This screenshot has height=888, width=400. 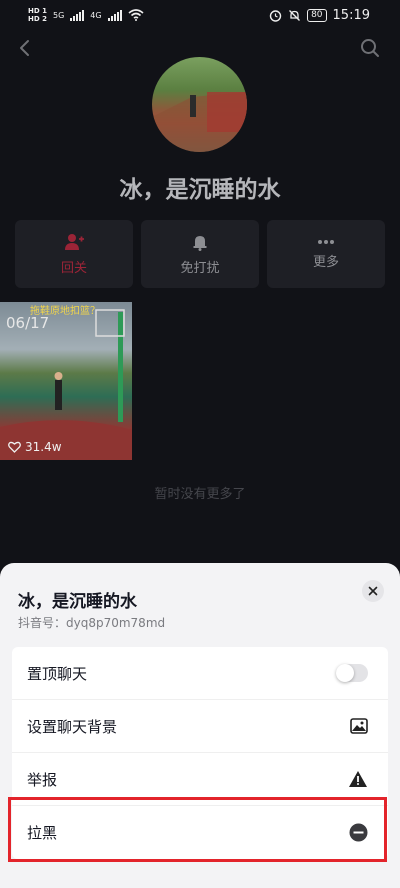 What do you see at coordinates (74, 254) in the screenshot?
I see `follow-back-button: 回关` at bounding box center [74, 254].